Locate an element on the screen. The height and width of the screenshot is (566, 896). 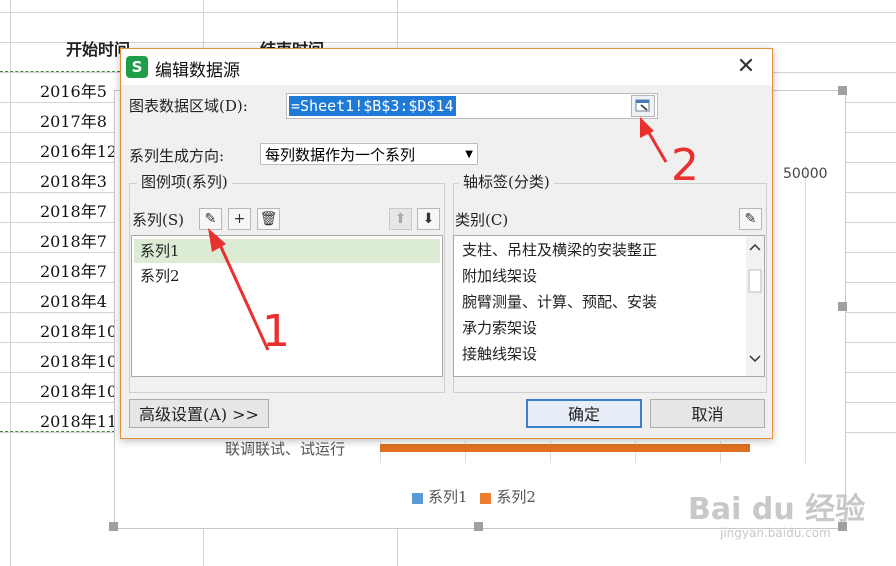
baidu-watermark-logo: Bai du 经验 is located at coordinates (777, 509).